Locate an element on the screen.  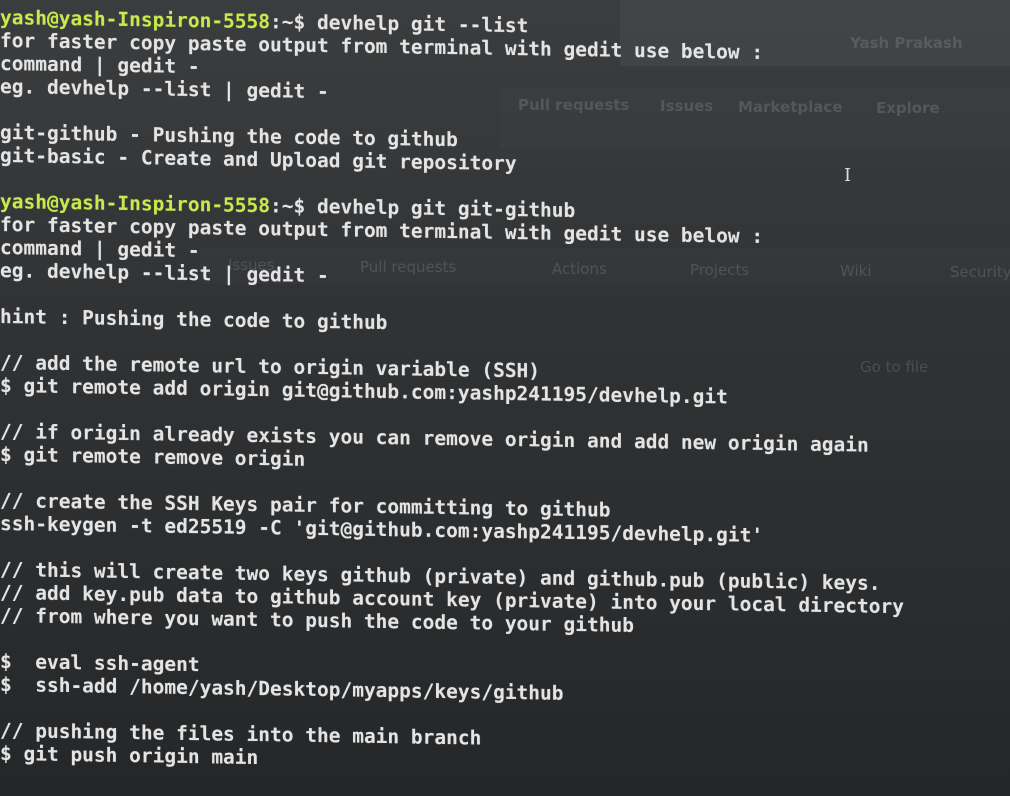
text-cursor-icon: I is located at coordinates (848, 175).